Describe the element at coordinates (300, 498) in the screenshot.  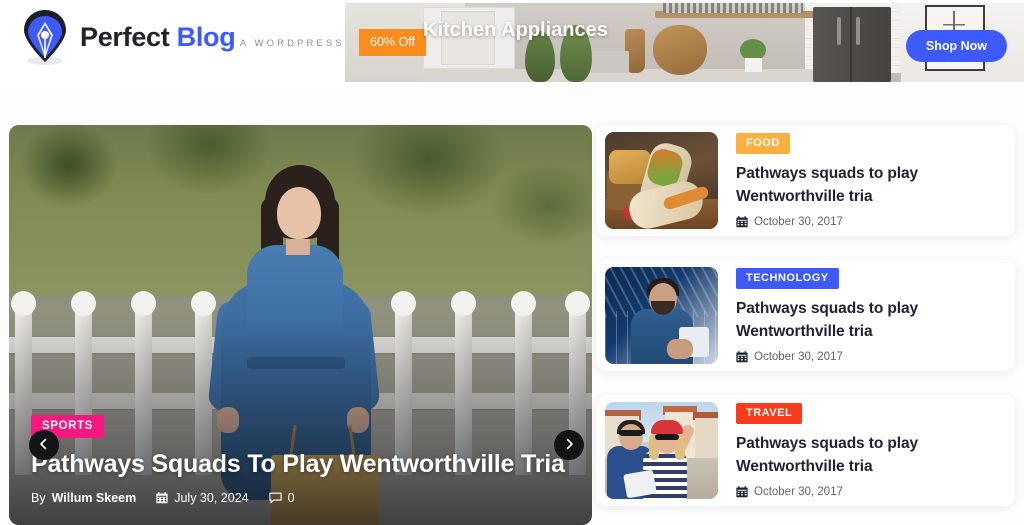
I see `hero-post-meta: By Willum Skeem July 30, 2024 0` at that location.